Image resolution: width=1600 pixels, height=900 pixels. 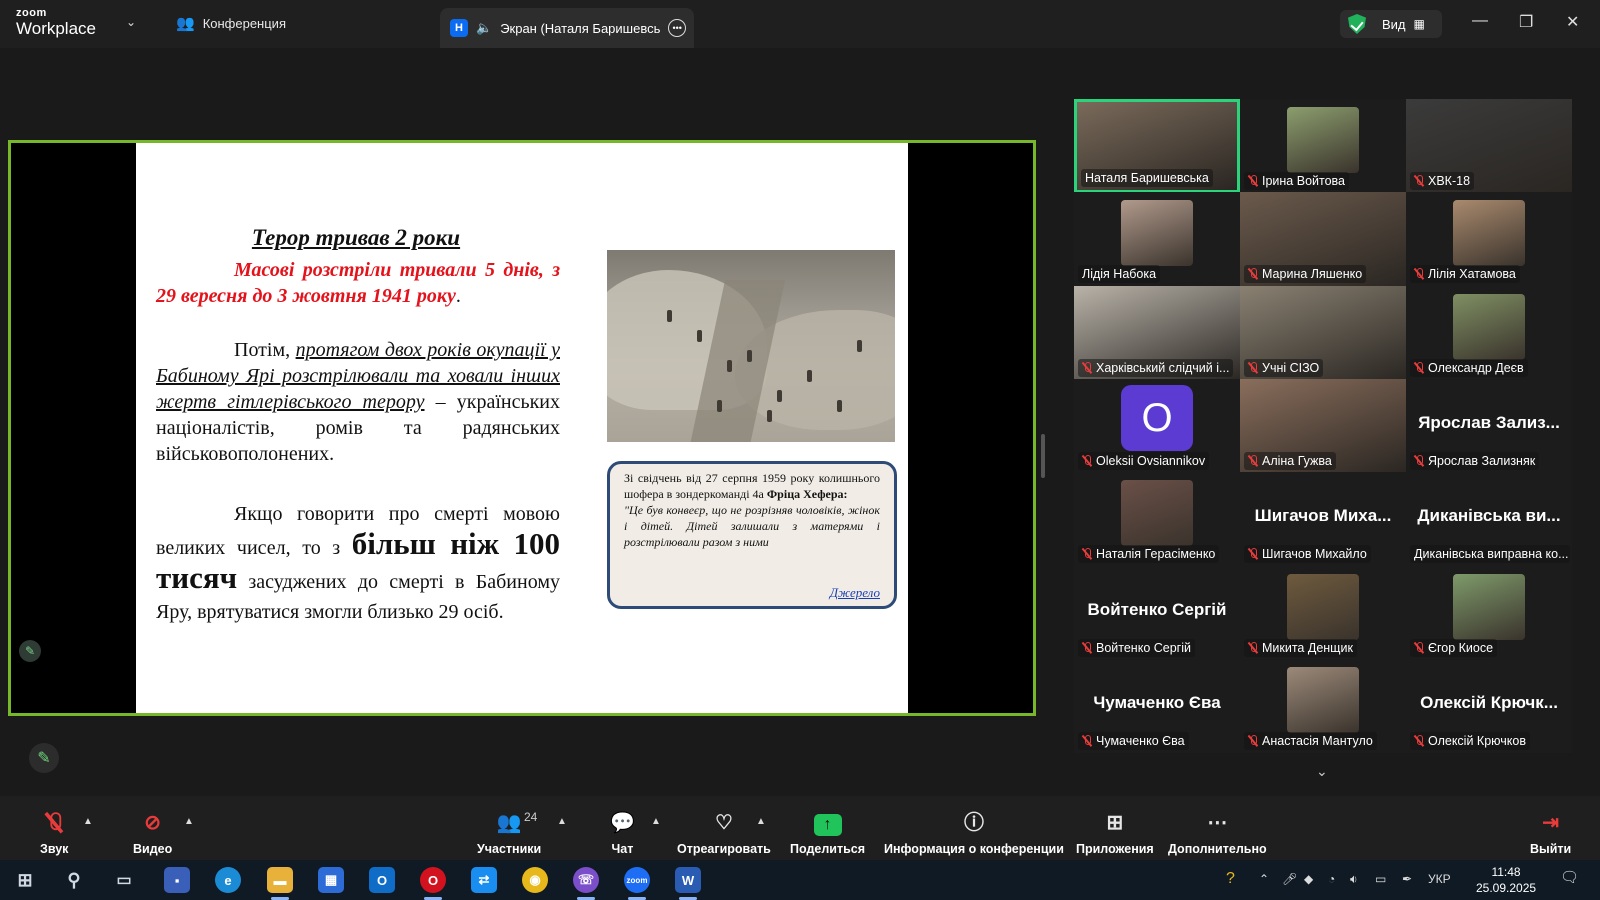 I want to click on tab-conference: 👥 Конференция, so click(x=231, y=23).